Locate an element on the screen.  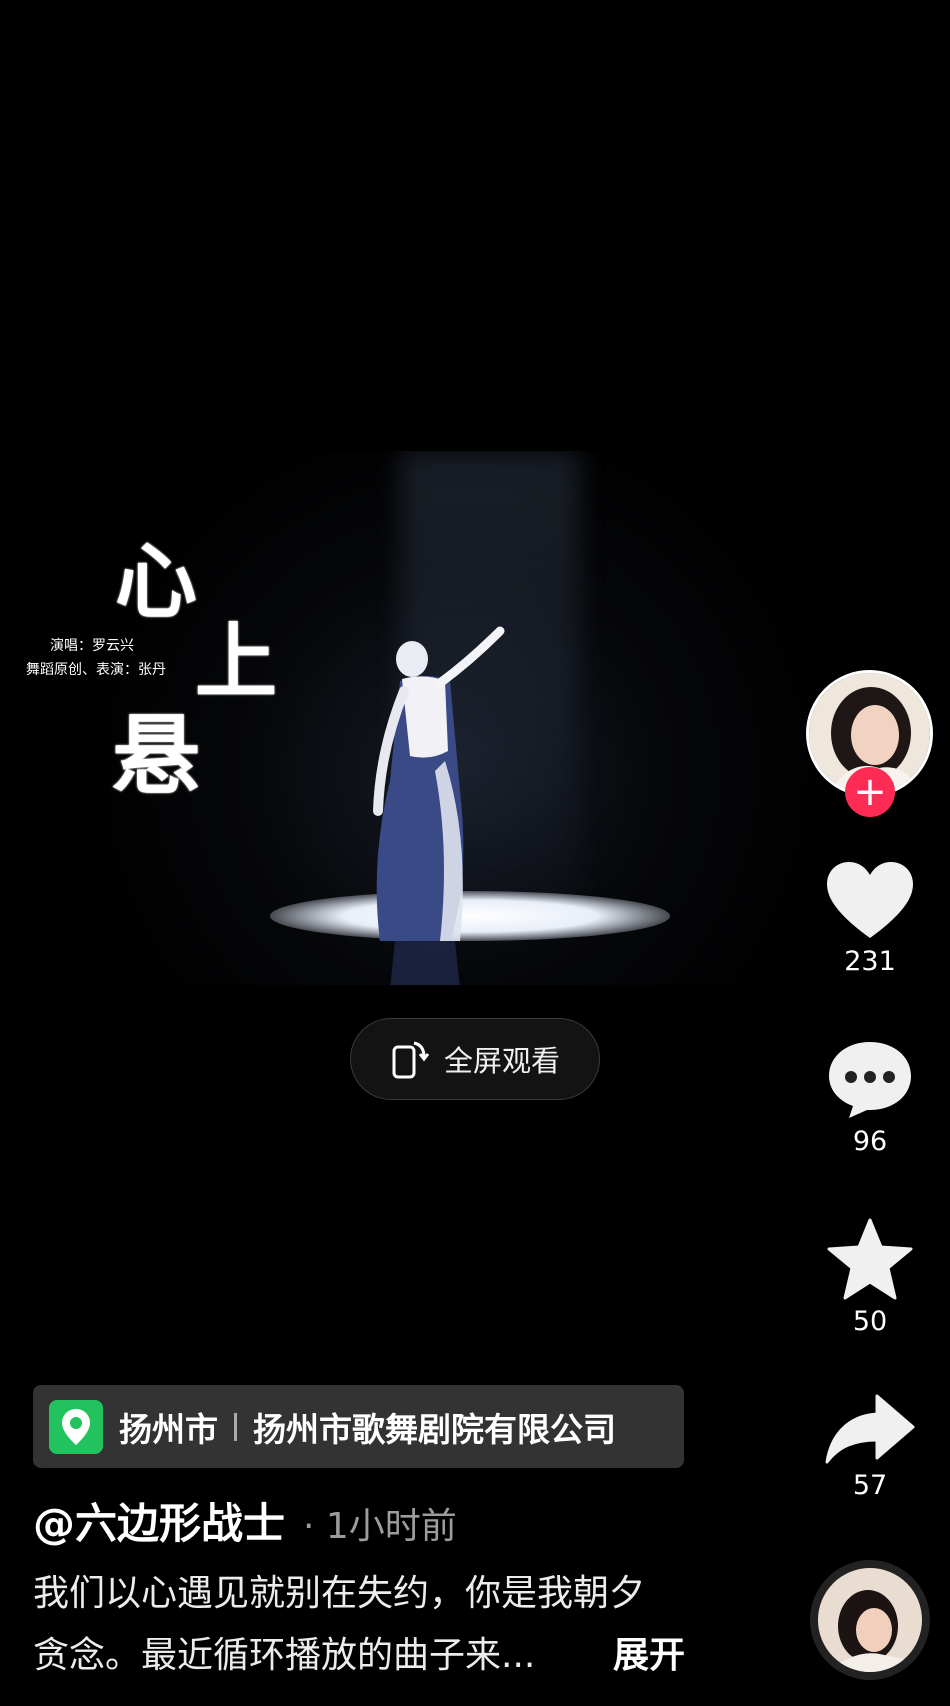
rotate-phone-icon is located at coordinates (411, 1060).